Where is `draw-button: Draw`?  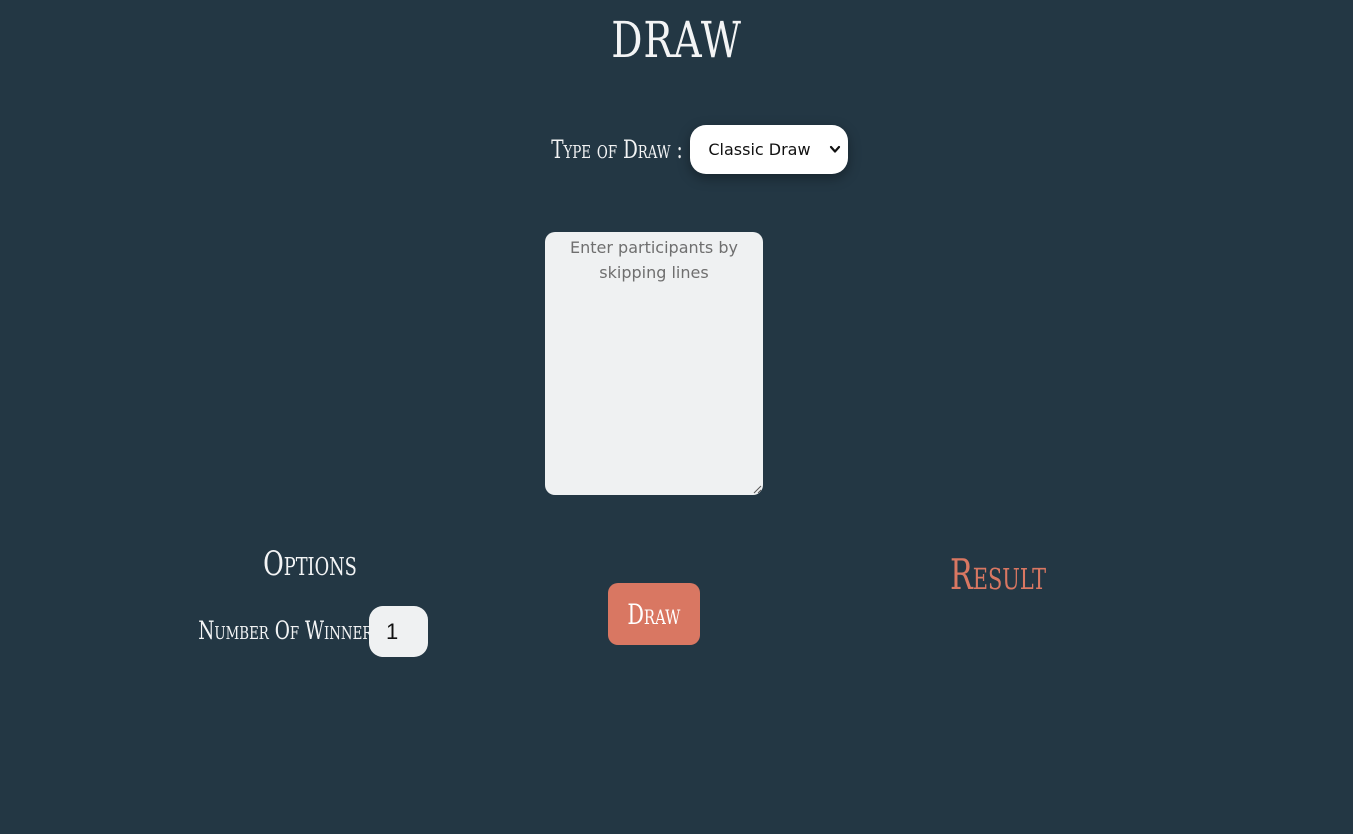 draw-button: Draw is located at coordinates (654, 614).